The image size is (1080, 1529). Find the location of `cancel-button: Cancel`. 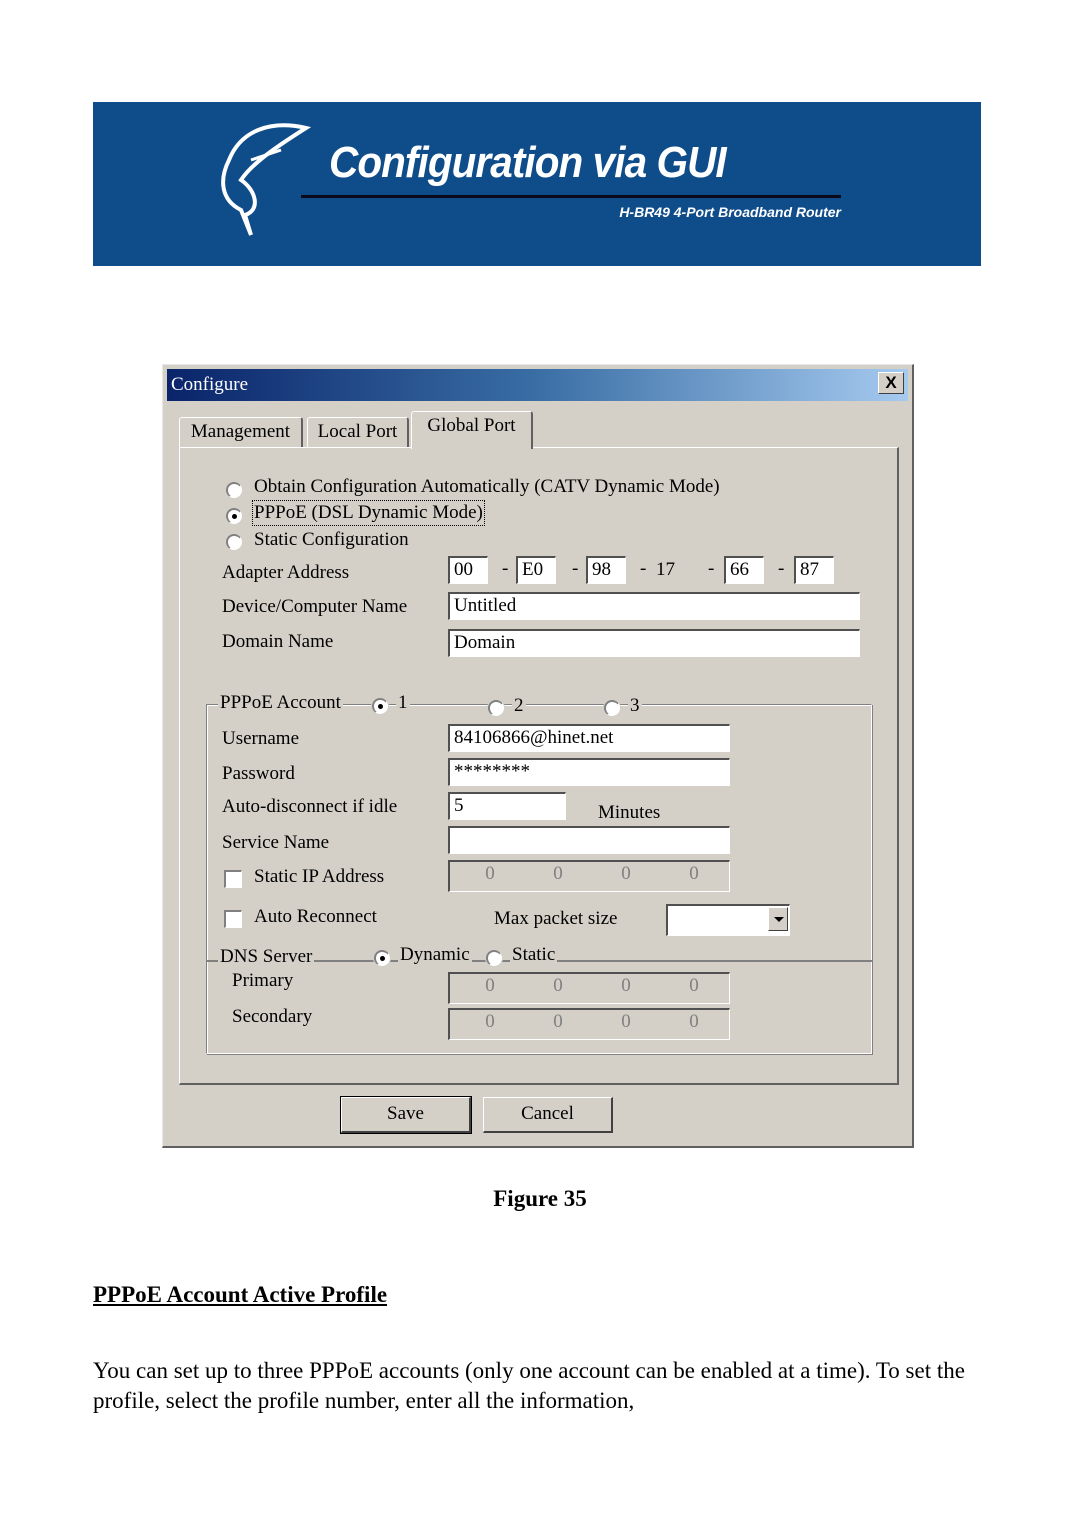

cancel-button: Cancel is located at coordinates (548, 1115).